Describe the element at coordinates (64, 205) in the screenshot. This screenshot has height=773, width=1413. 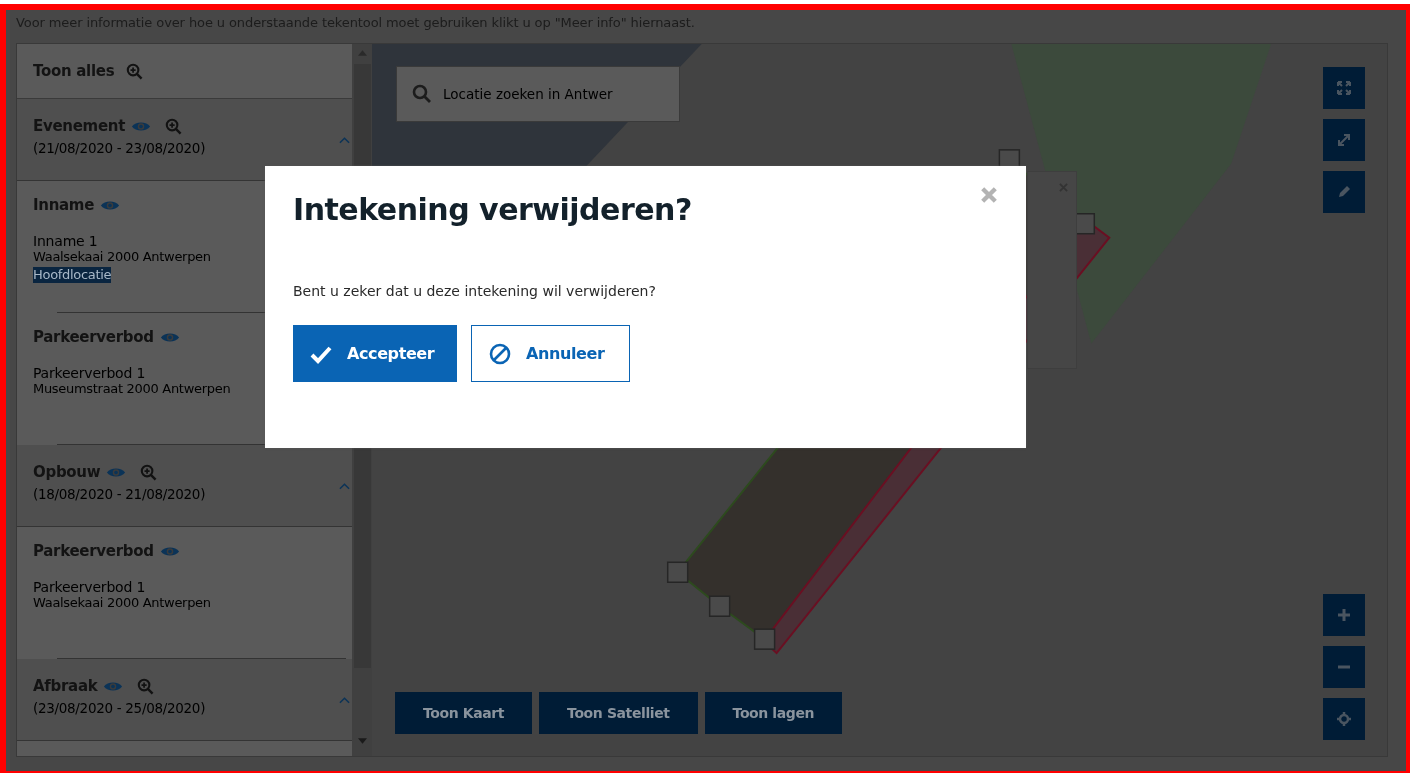
I see `item-title: Inname` at that location.